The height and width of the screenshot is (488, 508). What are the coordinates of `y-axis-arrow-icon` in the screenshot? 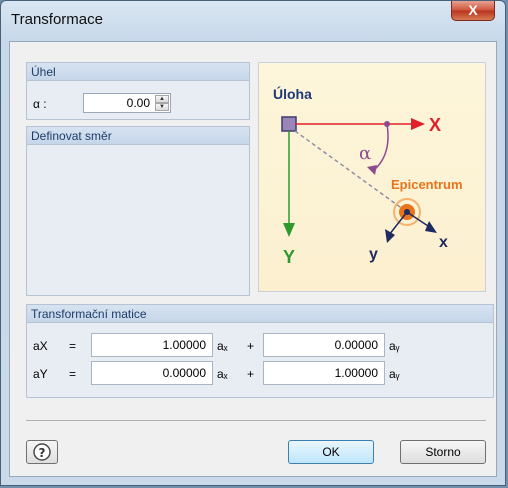 It's located at (289, 230).